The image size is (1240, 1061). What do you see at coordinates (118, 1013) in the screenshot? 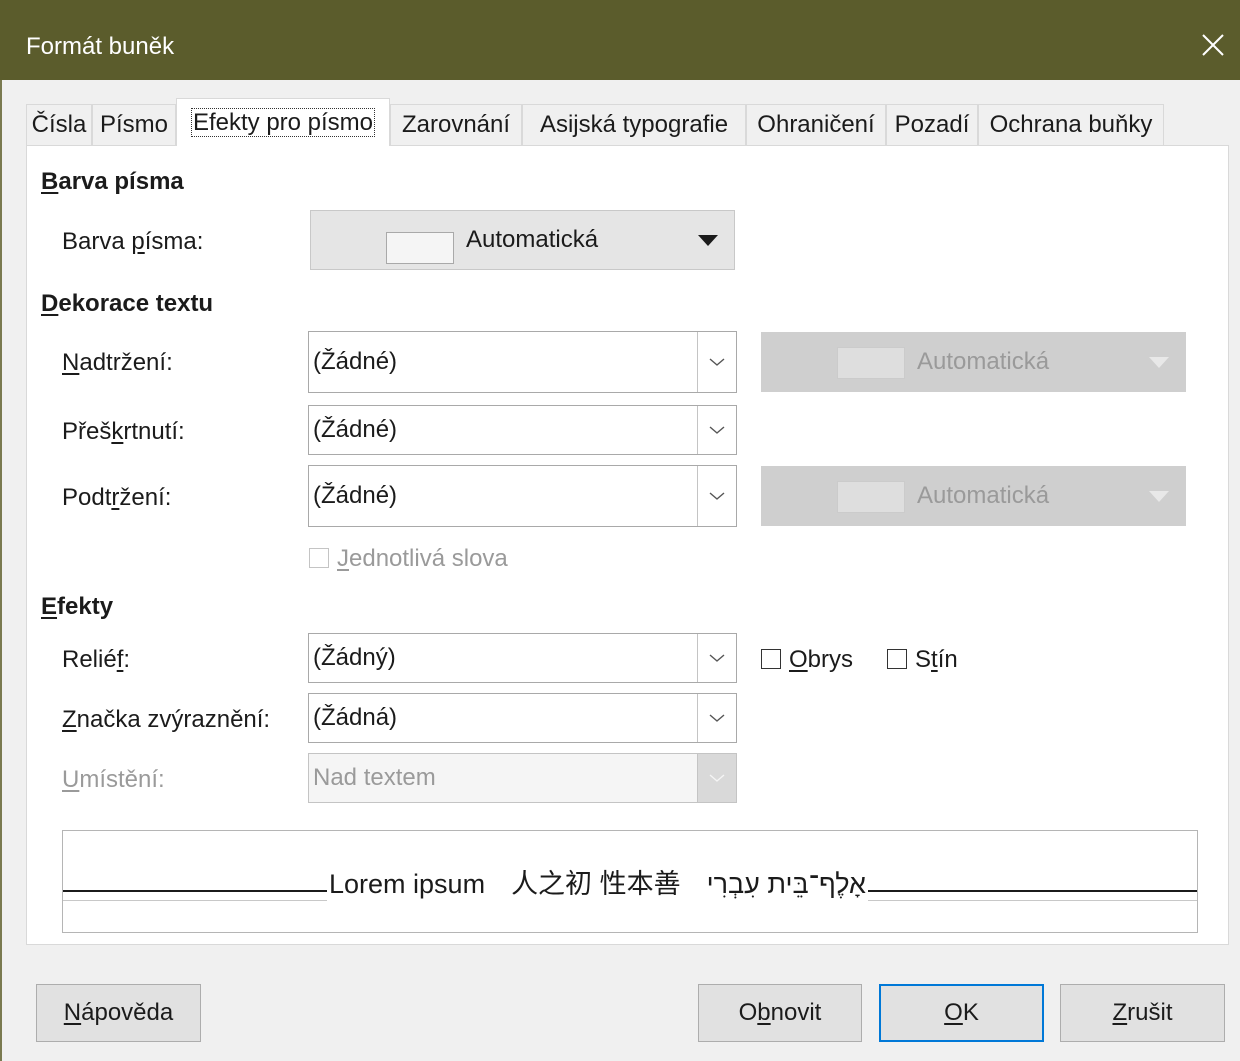
I see `help-button: Nápověda` at bounding box center [118, 1013].